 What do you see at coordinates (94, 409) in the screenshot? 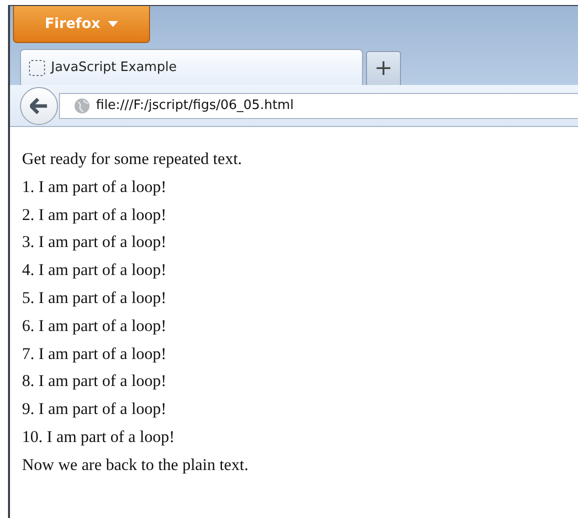
I see `text-line: 9. I am part of a loop!` at bounding box center [94, 409].